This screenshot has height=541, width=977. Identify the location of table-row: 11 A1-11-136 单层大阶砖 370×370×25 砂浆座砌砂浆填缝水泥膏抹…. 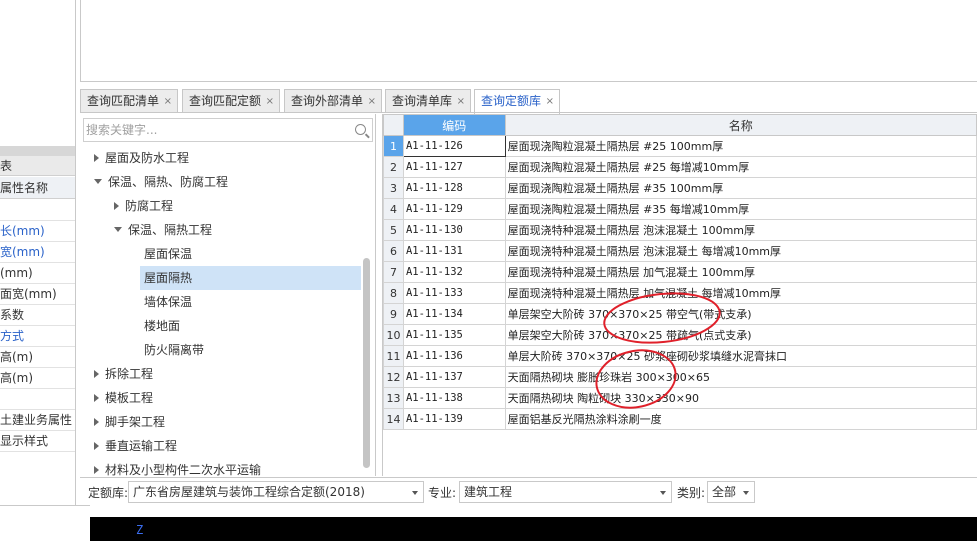
(680, 356).